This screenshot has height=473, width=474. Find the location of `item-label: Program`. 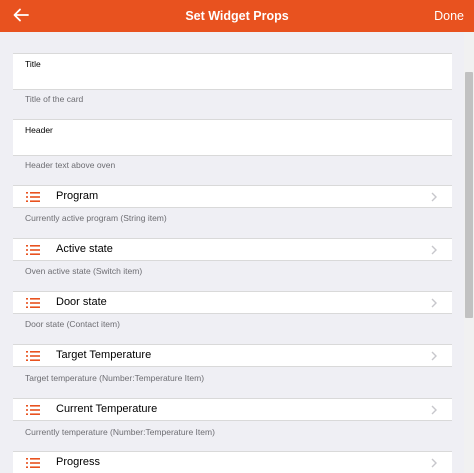

item-label: Program is located at coordinates (77, 196).